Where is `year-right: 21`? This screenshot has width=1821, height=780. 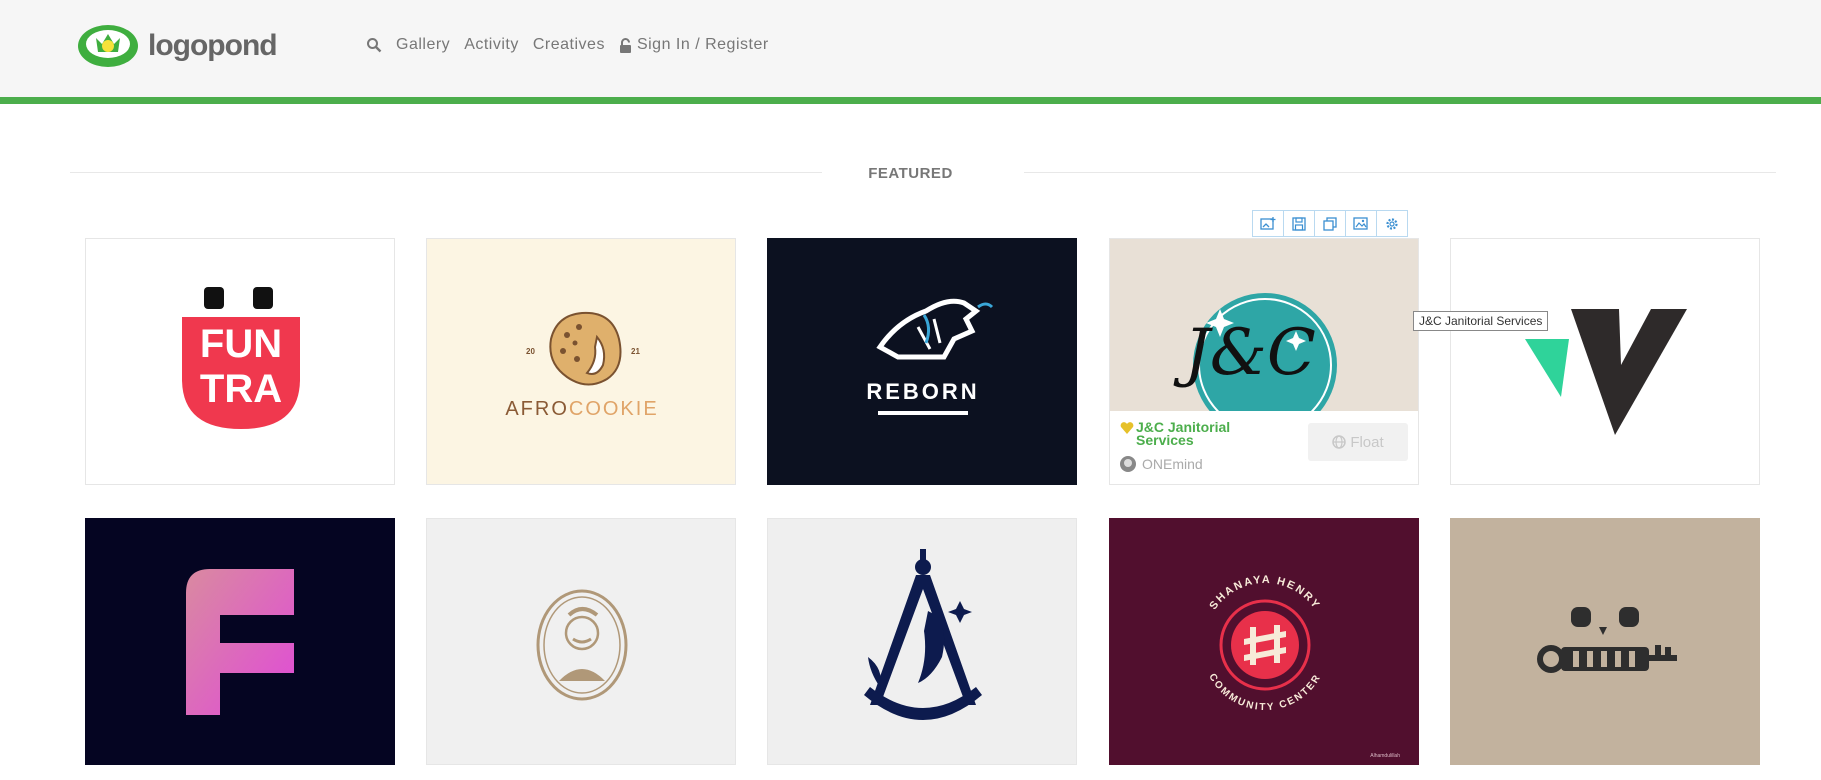
year-right: 21 is located at coordinates (635, 351).